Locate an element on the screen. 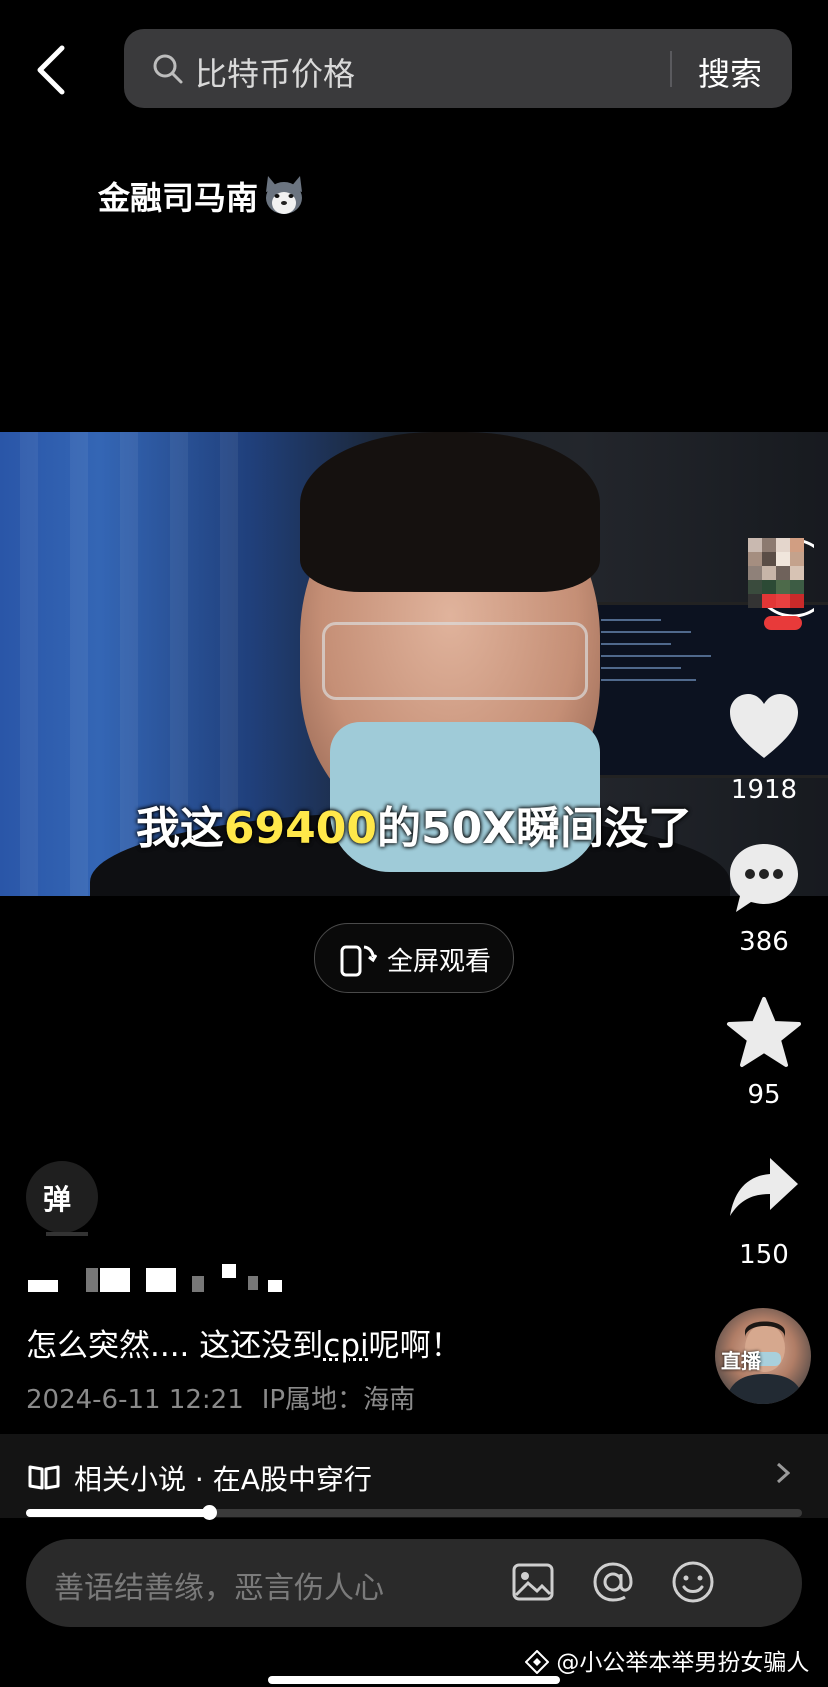 This screenshot has width=828, height=1687. post-date: 2024-6-11 12:21 is located at coordinates (135, 1400).